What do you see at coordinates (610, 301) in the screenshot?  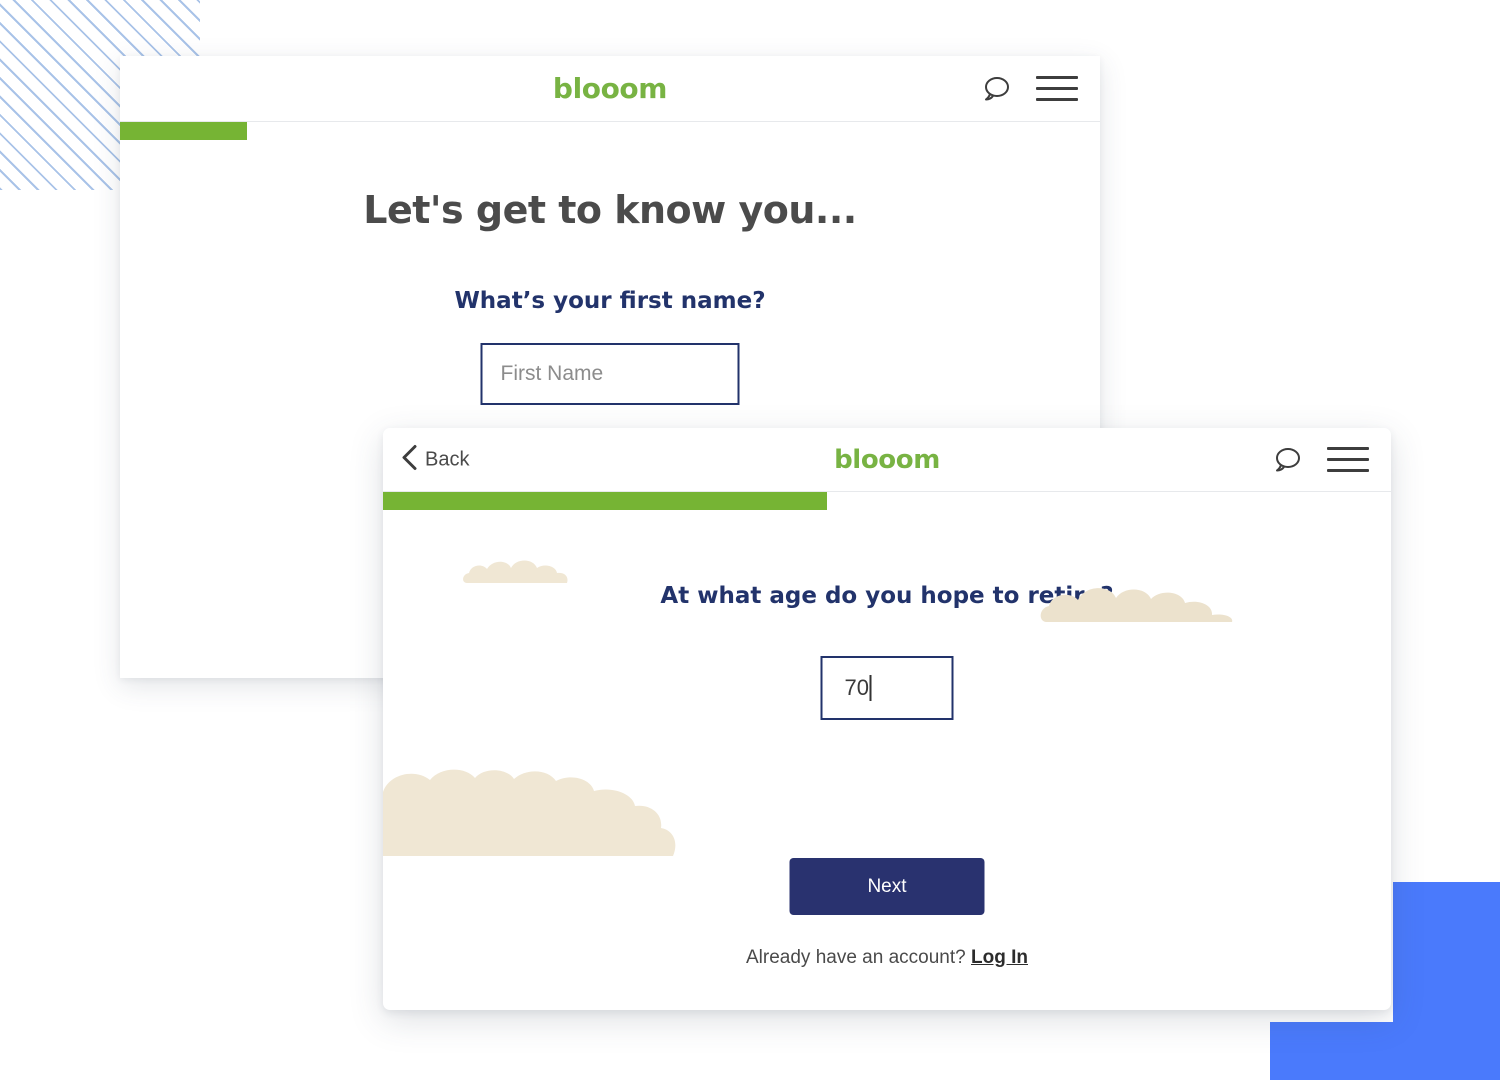 I see `question-label-first-name: What’s your first name?` at bounding box center [610, 301].